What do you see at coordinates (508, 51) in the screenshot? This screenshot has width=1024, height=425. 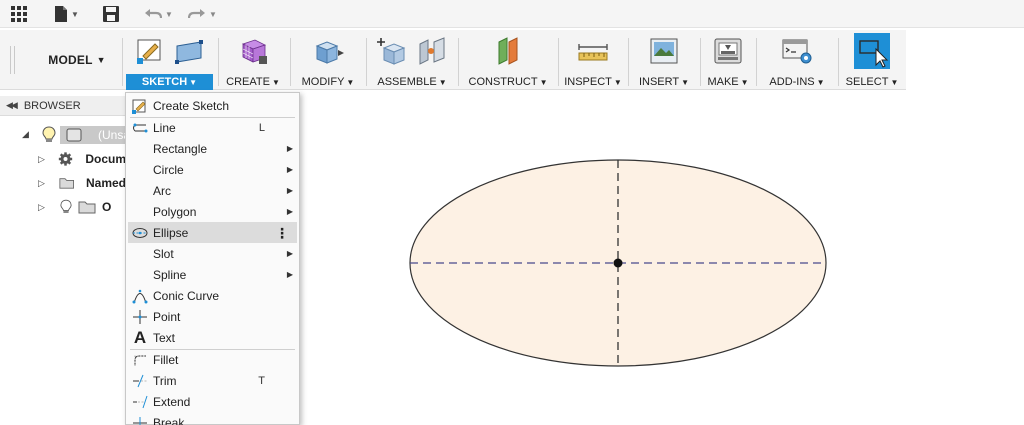 I see `offset-plane-icon` at bounding box center [508, 51].